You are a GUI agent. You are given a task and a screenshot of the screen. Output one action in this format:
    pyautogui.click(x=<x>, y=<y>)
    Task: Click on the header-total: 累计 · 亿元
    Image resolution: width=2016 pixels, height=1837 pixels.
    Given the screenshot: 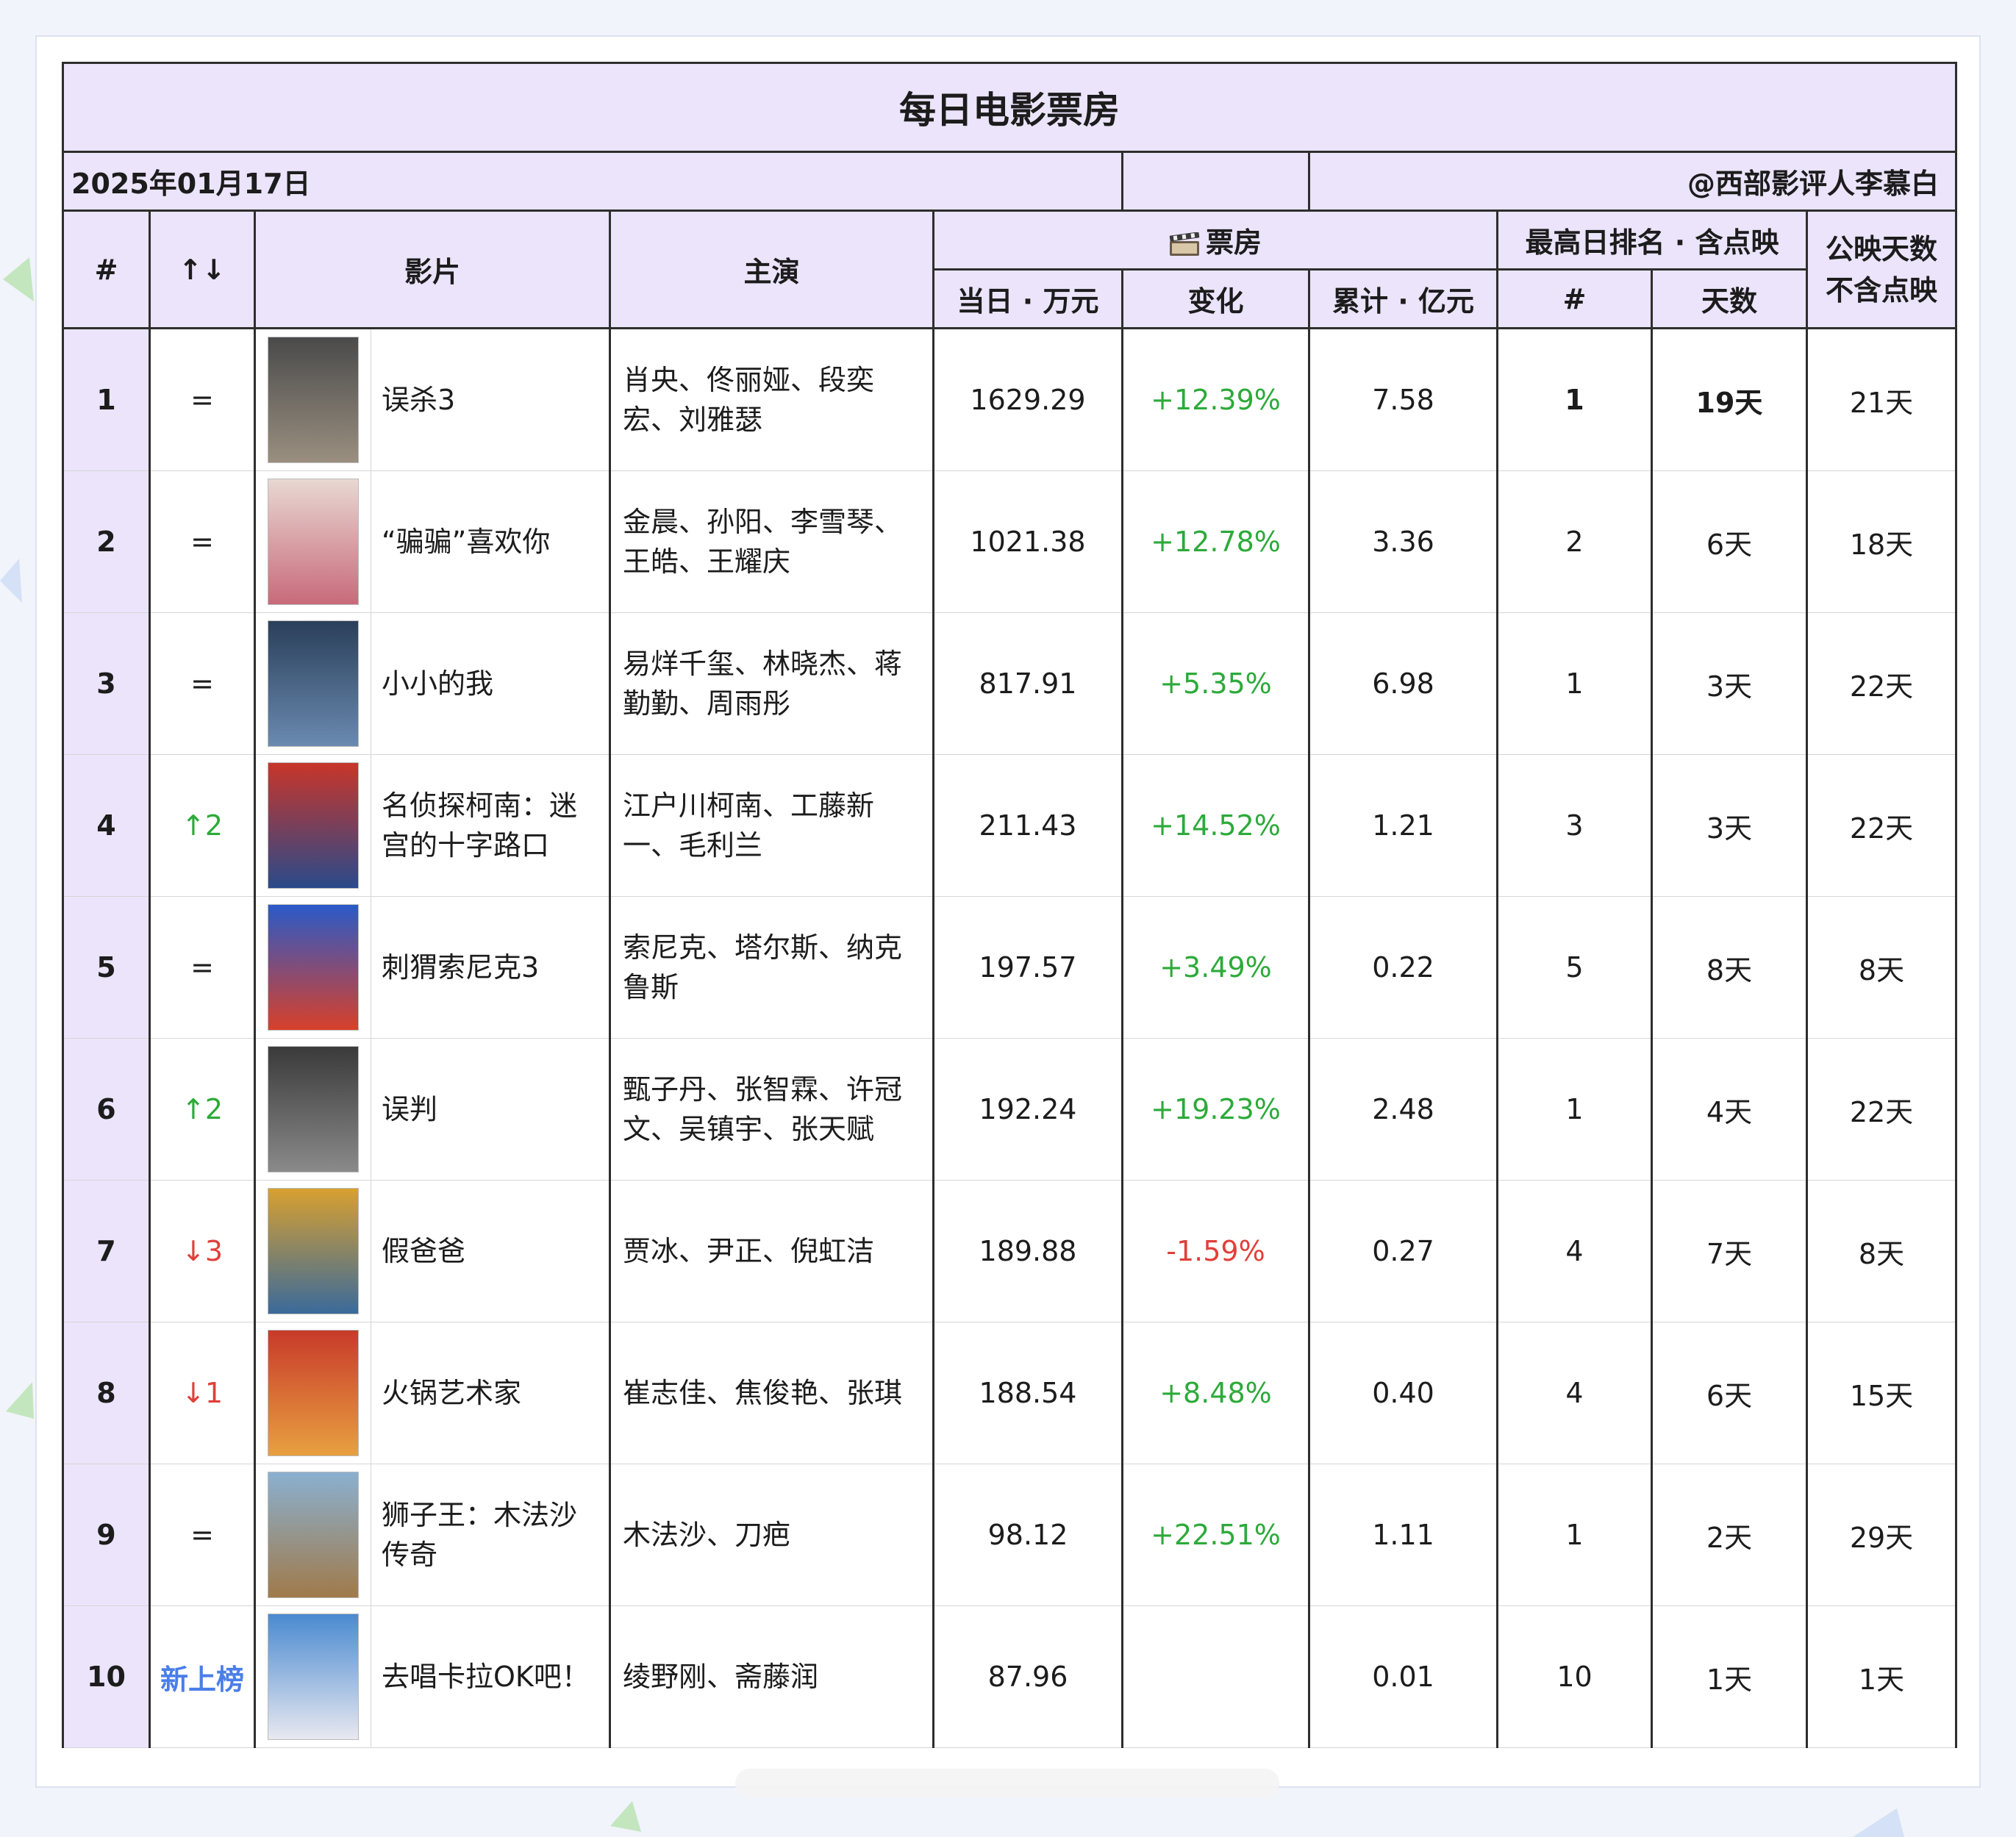 What is the action you would take?
    pyautogui.click(x=1403, y=298)
    